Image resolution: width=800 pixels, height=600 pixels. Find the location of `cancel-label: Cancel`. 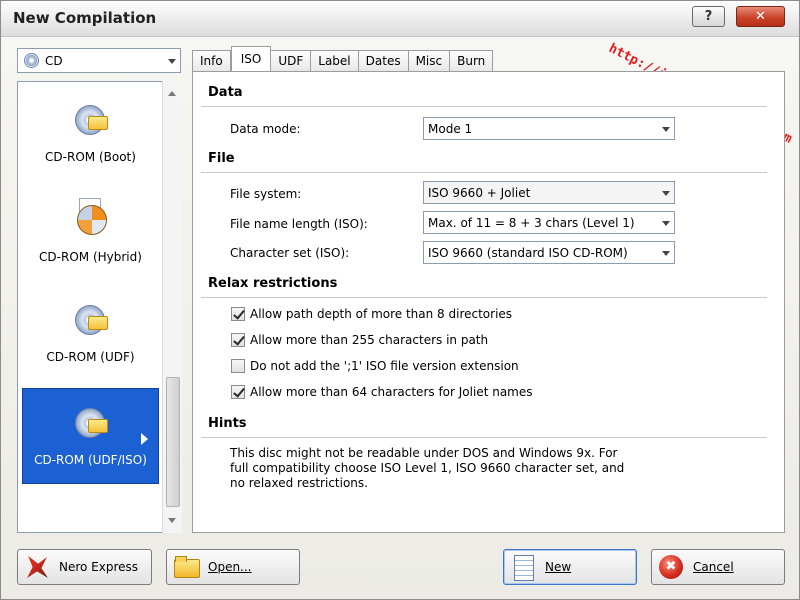

cancel-label: Cancel is located at coordinates (713, 567).